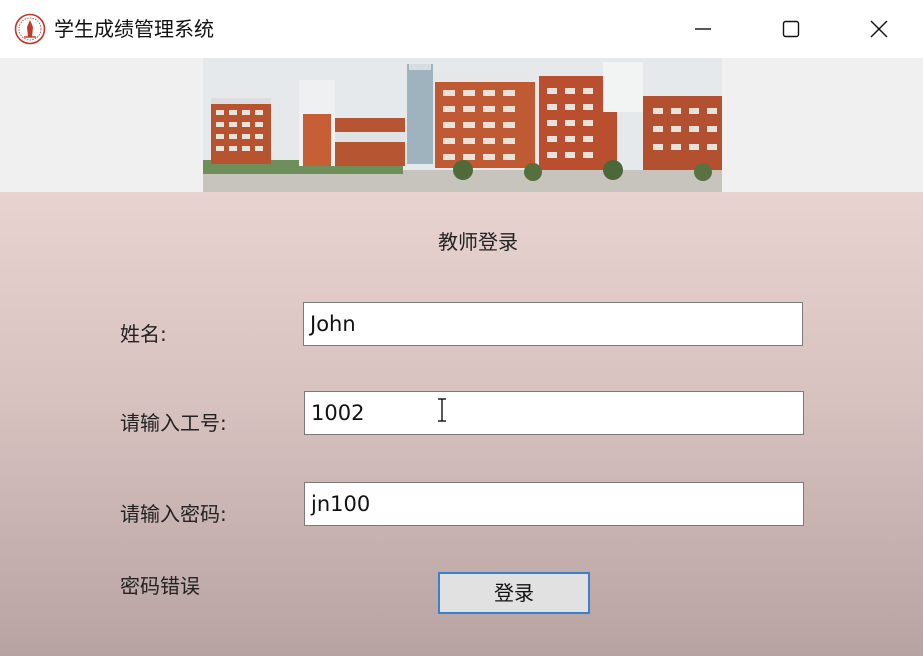 The width and height of the screenshot is (923, 656). I want to click on name-label: 姓名:, so click(143, 334).